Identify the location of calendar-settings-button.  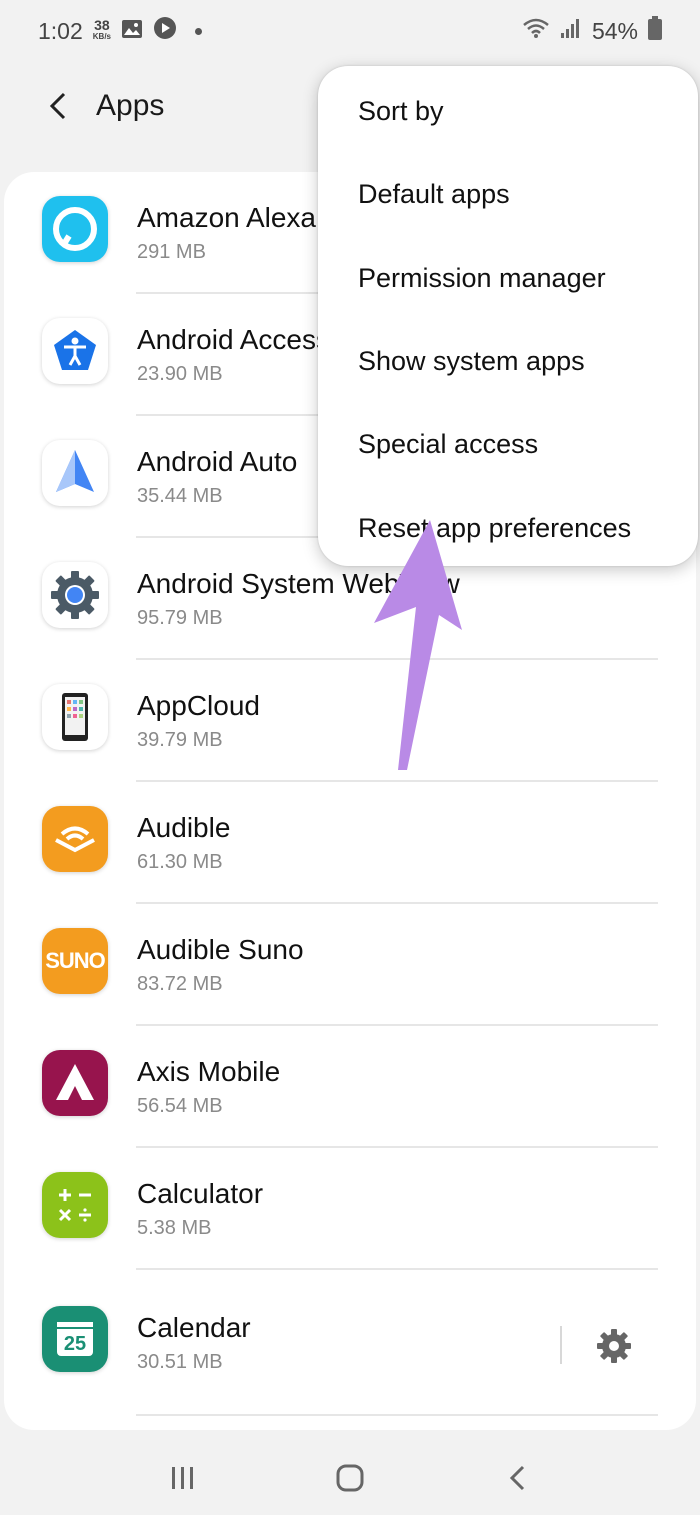
(614, 1346).